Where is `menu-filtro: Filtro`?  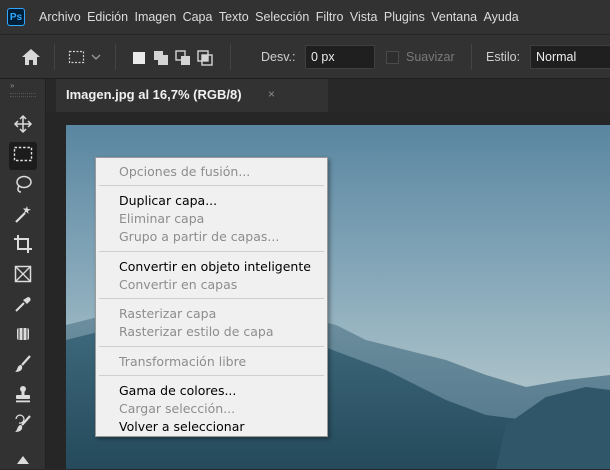 menu-filtro: Filtro is located at coordinates (330, 17).